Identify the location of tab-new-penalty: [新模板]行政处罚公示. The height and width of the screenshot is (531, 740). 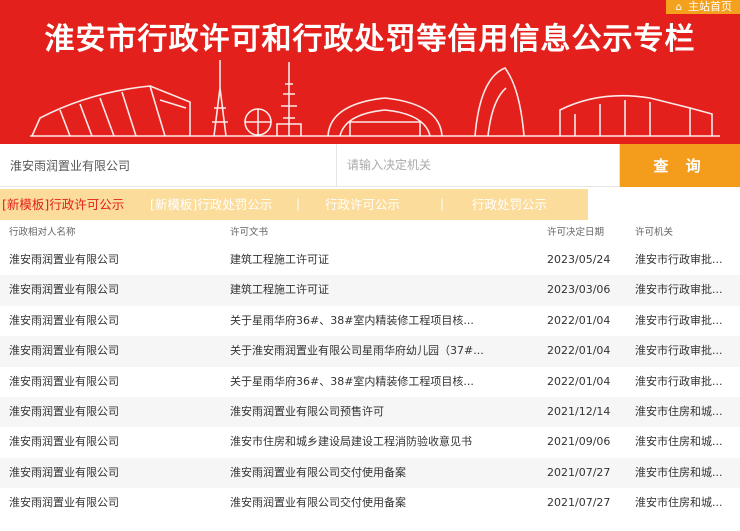
(211, 204).